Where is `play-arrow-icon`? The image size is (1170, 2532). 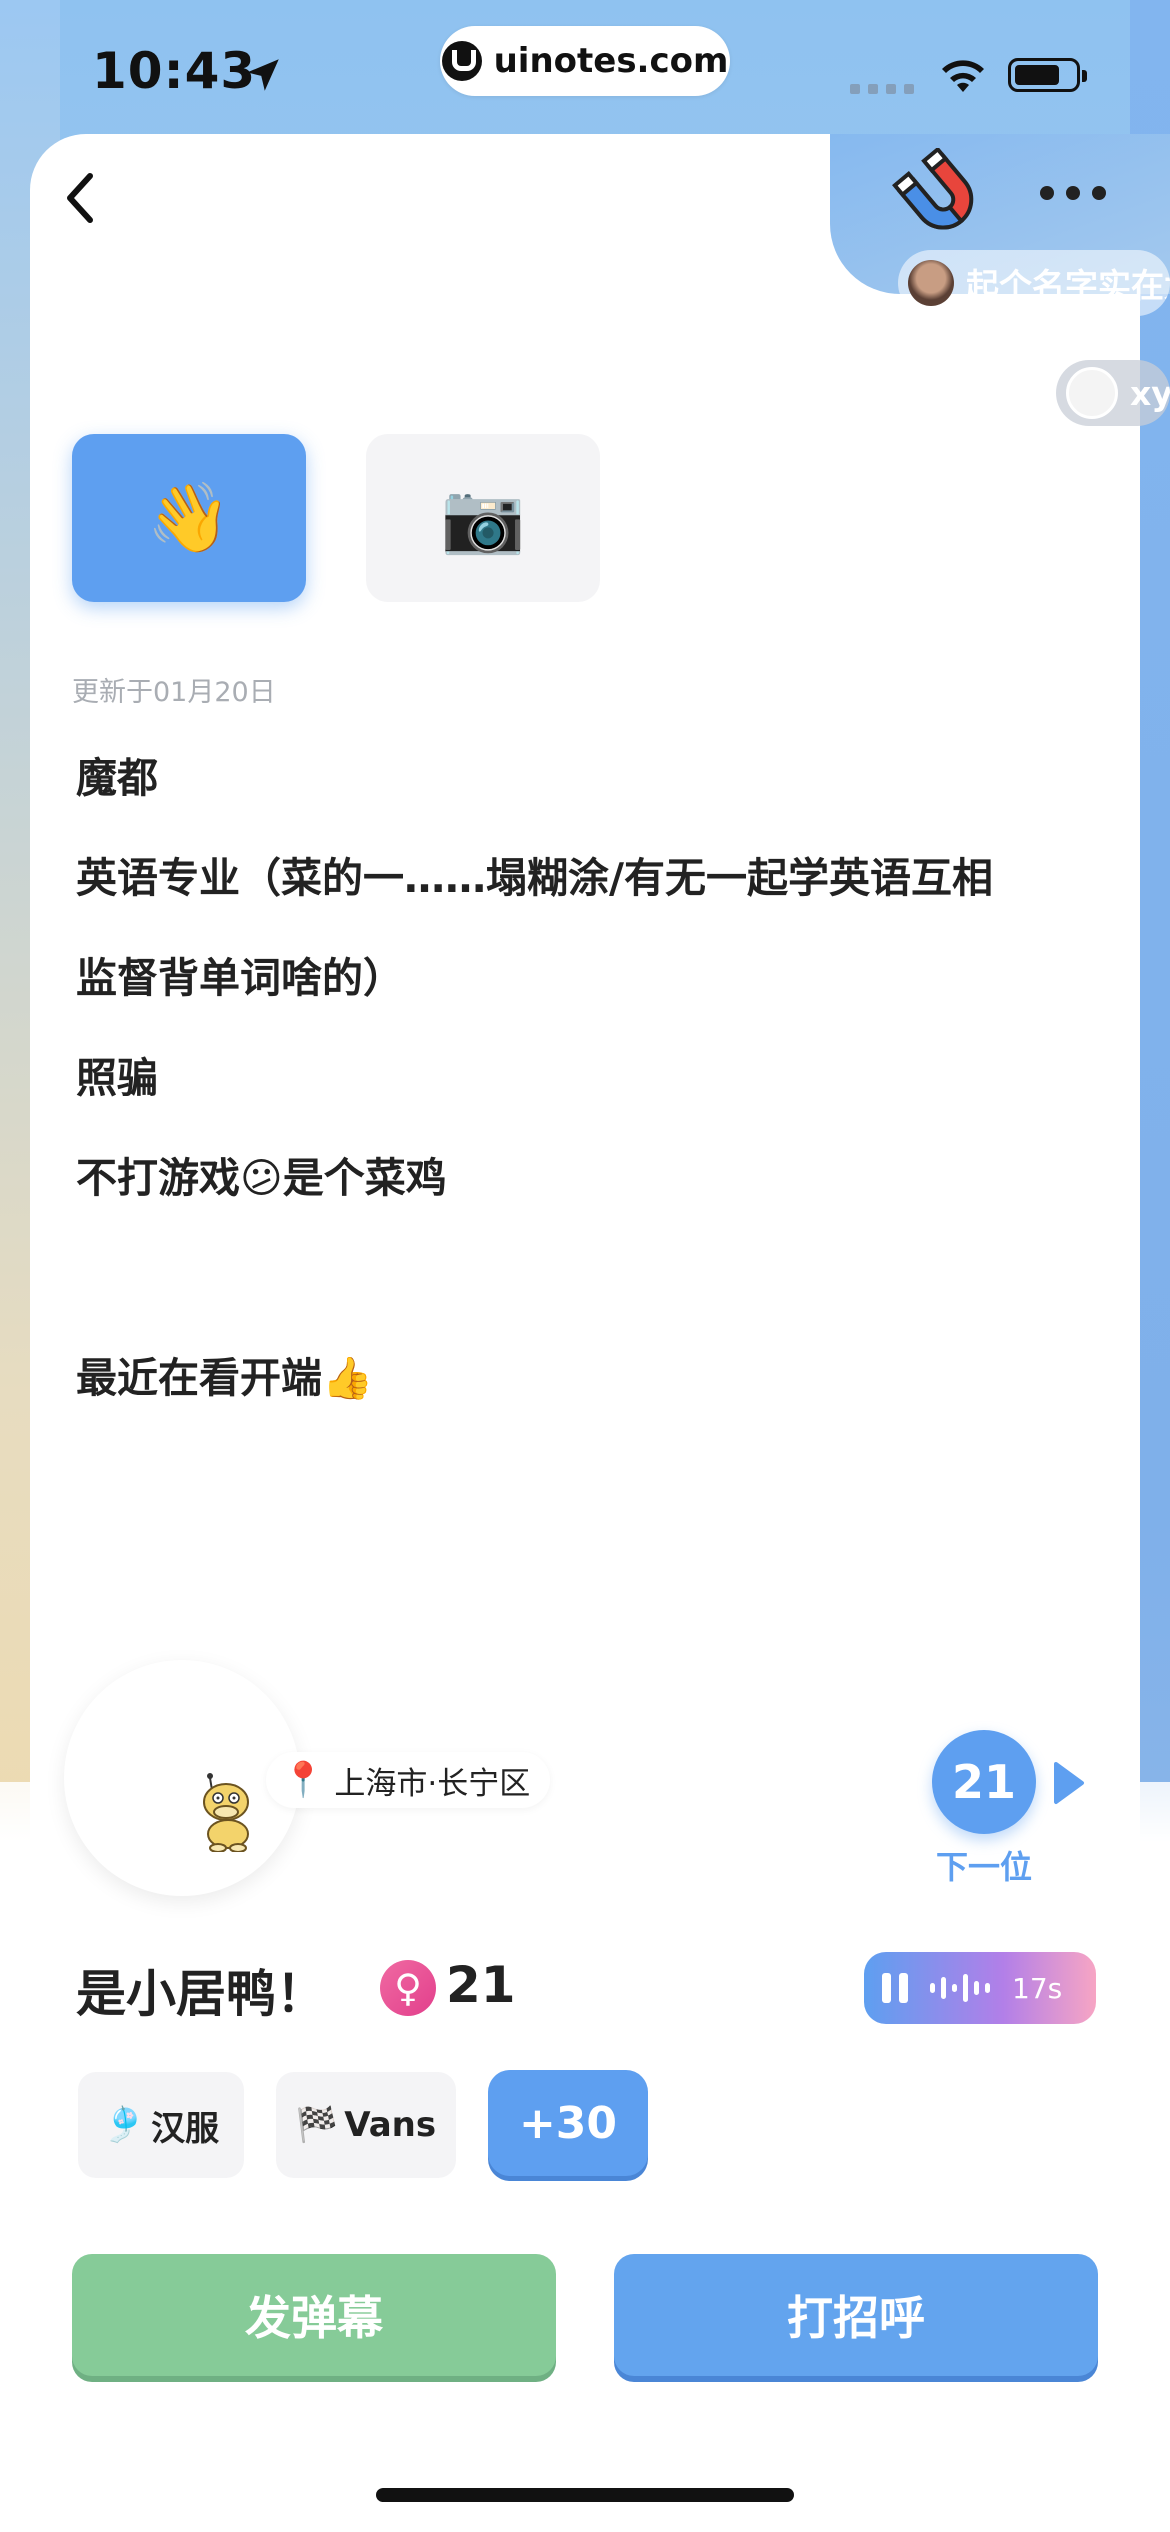 play-arrow-icon is located at coordinates (1068, 1783).